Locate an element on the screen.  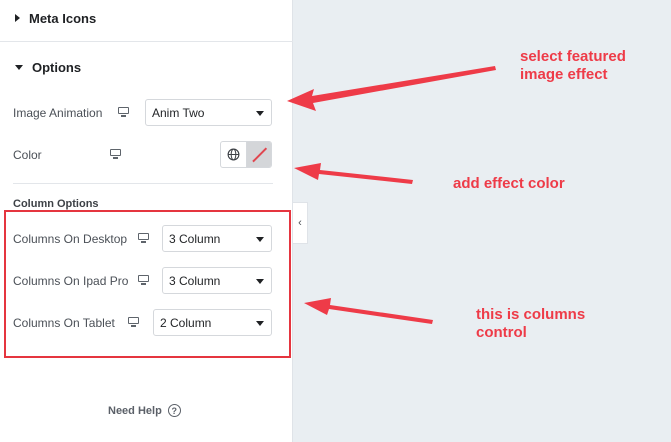
color-picker-button is located at coordinates (259, 154).